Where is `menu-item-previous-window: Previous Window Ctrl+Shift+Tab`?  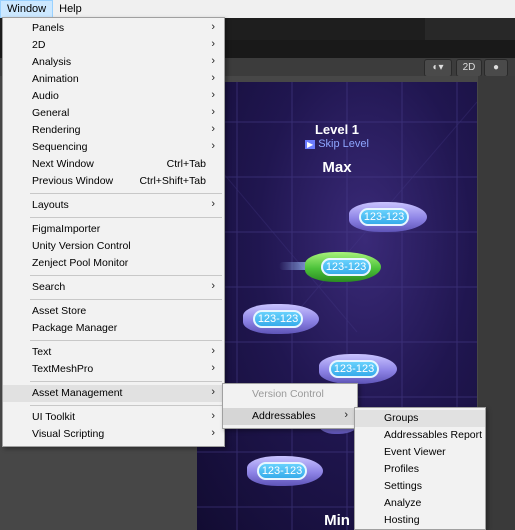 menu-item-previous-window: Previous Window Ctrl+Shift+Tab is located at coordinates (113, 181).